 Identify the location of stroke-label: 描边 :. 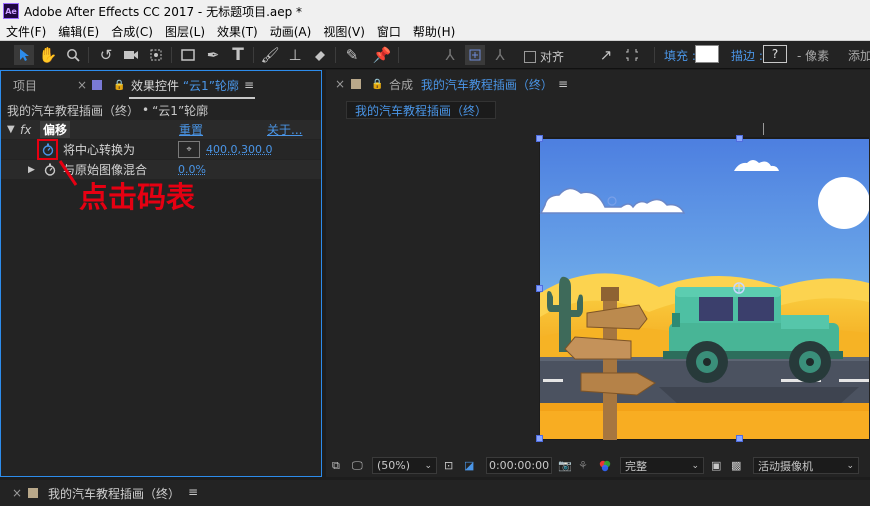
(747, 55).